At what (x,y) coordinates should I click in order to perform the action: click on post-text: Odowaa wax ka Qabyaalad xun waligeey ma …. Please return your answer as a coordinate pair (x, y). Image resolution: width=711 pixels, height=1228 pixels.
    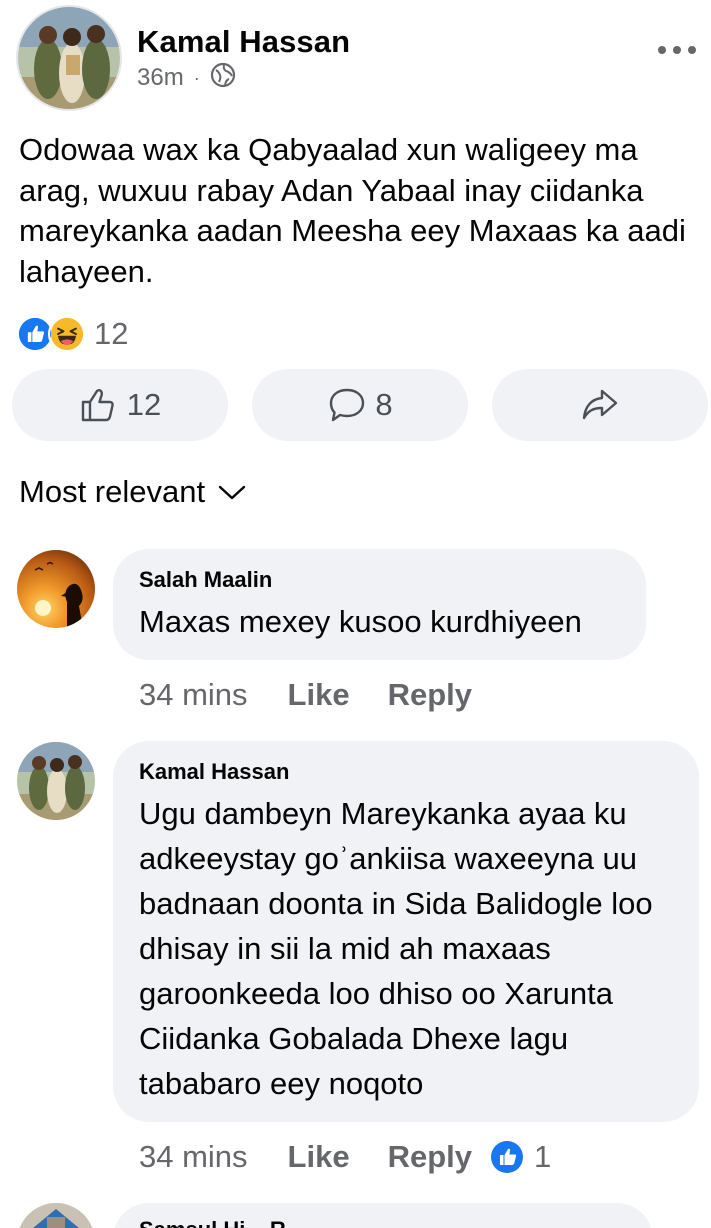
    Looking at the image, I should click on (352, 210).